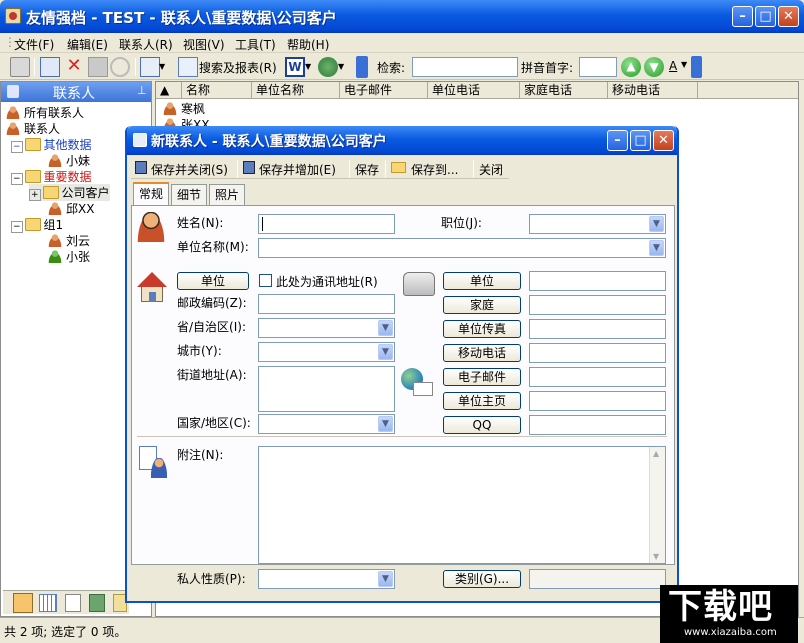  I want to click on up-arrow-icon: ▲, so click(631, 67).